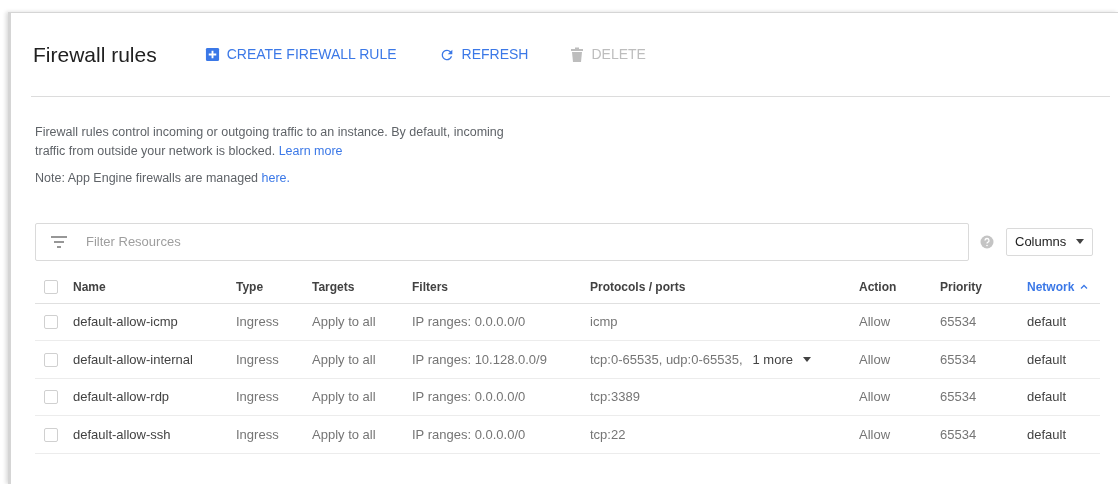  What do you see at coordinates (480, 359) in the screenshot?
I see `table-cell-text: IP ranges: 10.128.0.0/9` at bounding box center [480, 359].